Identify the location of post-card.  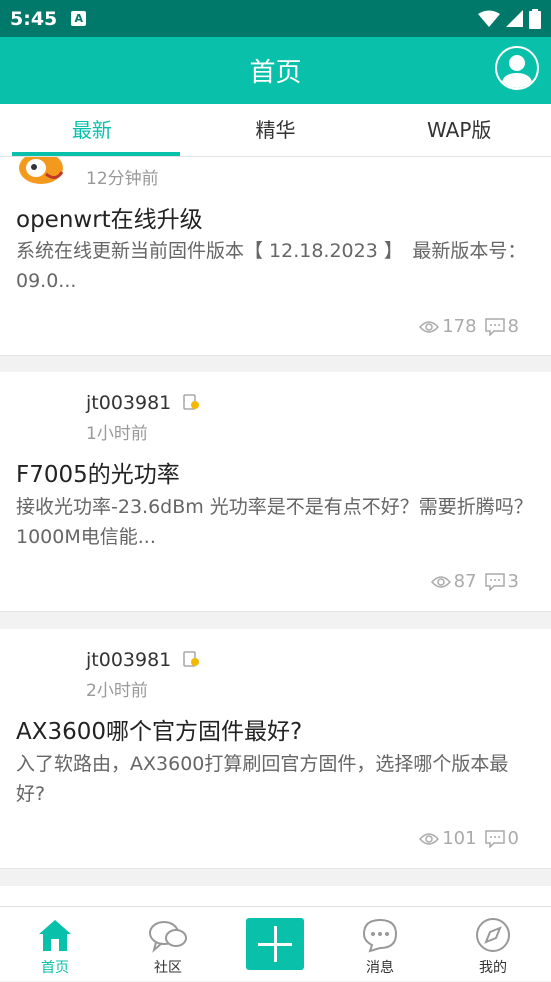
(275, 896).